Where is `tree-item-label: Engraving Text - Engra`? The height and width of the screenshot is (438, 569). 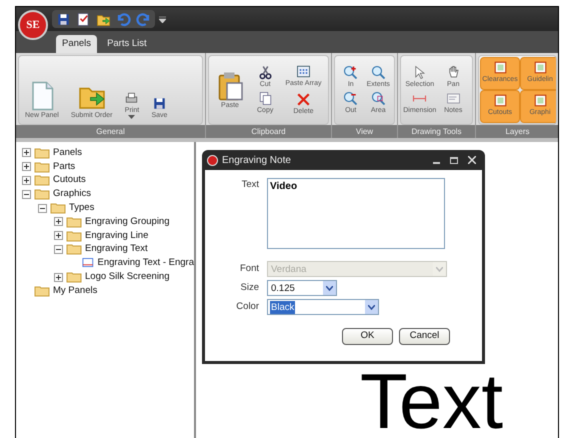 tree-item-label: Engraving Text - Engra is located at coordinates (146, 263).